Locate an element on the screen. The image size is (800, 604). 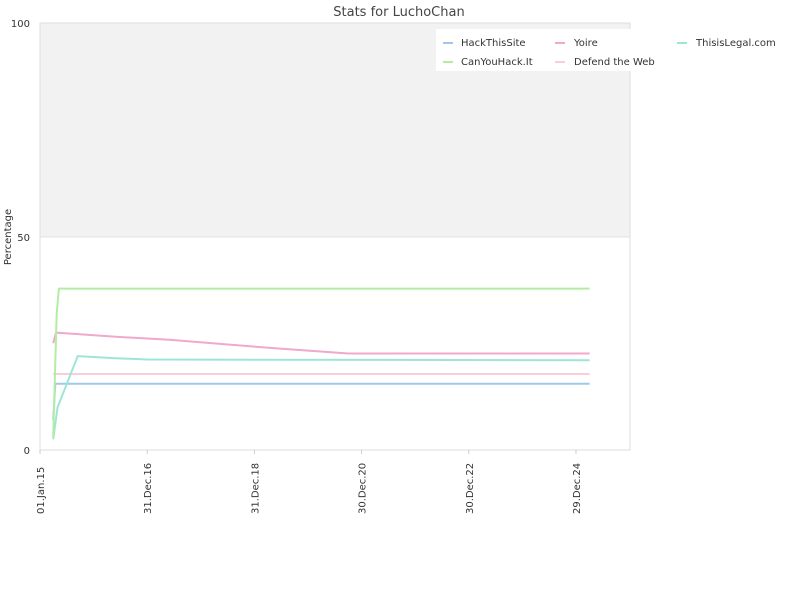
legend-label-hackthissite: HackThisSite is located at coordinates (493, 43).